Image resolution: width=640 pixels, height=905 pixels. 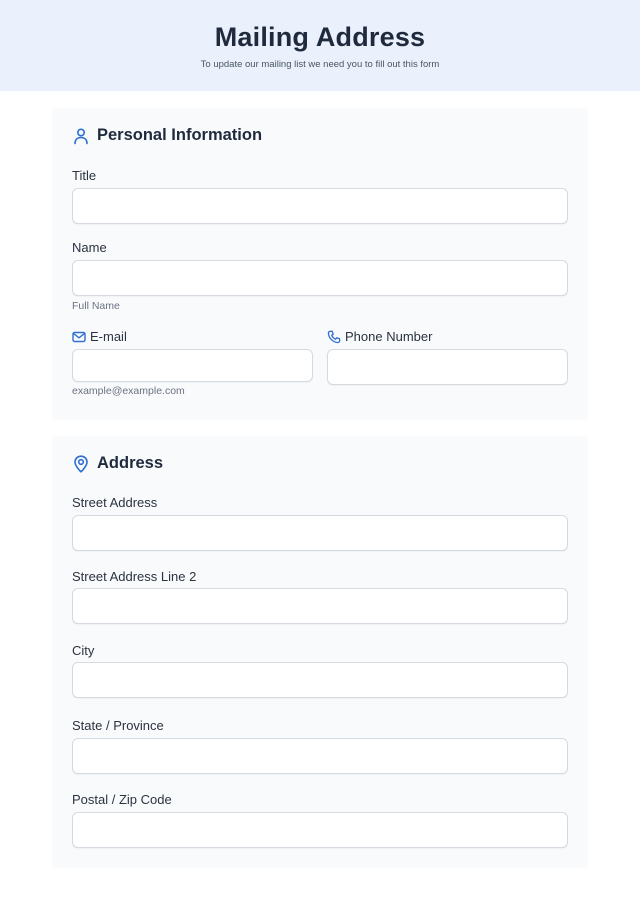 I want to click on personal-information-title: Personal Information, so click(x=180, y=135).